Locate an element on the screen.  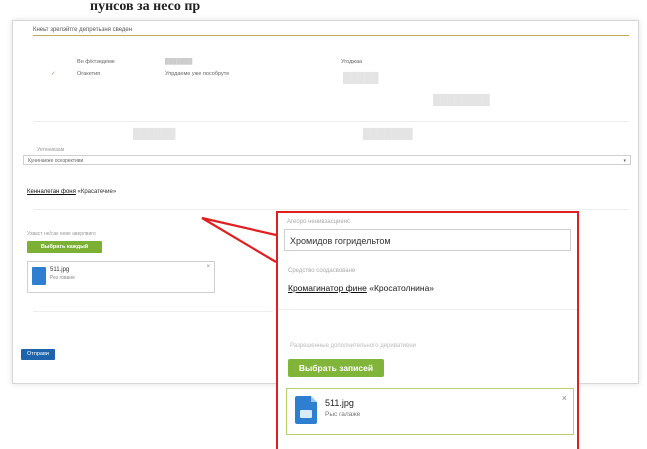
select-value: Кунинаеже осезрективи is located at coordinates (56, 161).